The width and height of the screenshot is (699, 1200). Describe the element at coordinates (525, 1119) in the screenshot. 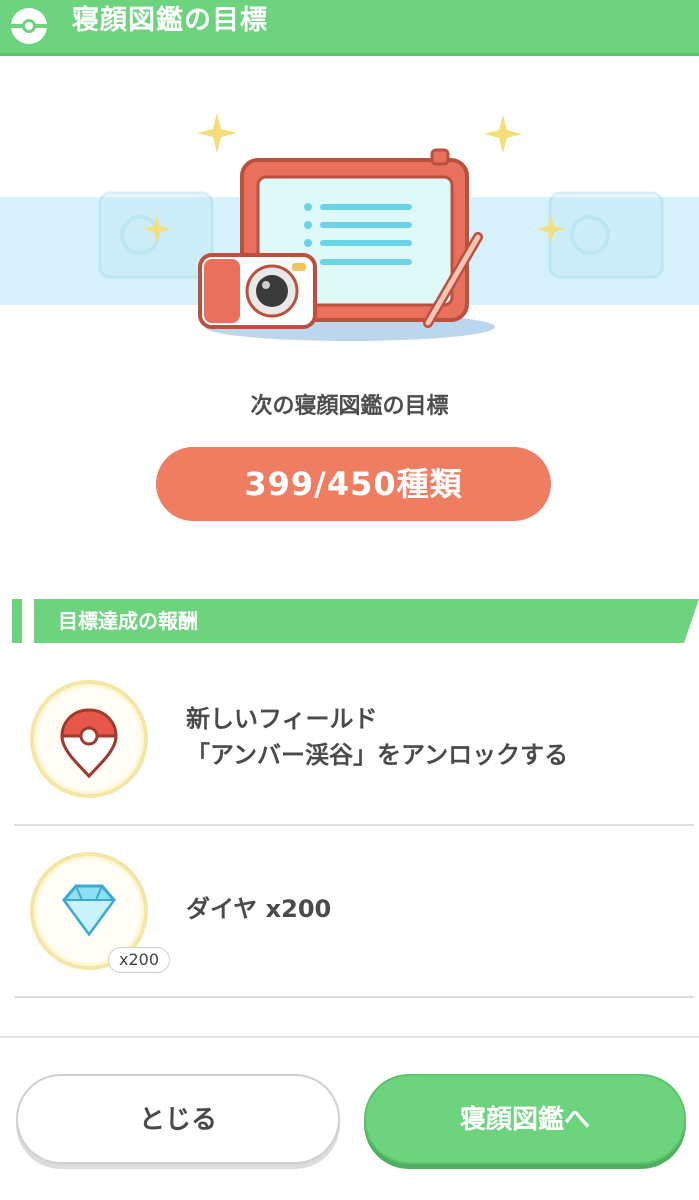

I see `go-to-sleep-dex-button: 寝顔図鑑へ` at that location.